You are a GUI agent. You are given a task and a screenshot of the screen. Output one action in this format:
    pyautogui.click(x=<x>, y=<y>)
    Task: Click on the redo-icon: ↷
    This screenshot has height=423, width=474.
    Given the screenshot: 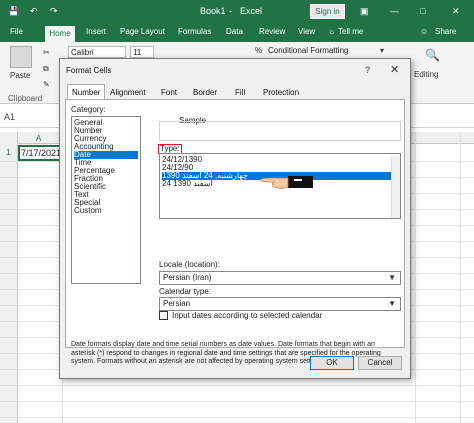 What is the action you would take?
    pyautogui.click(x=54, y=11)
    